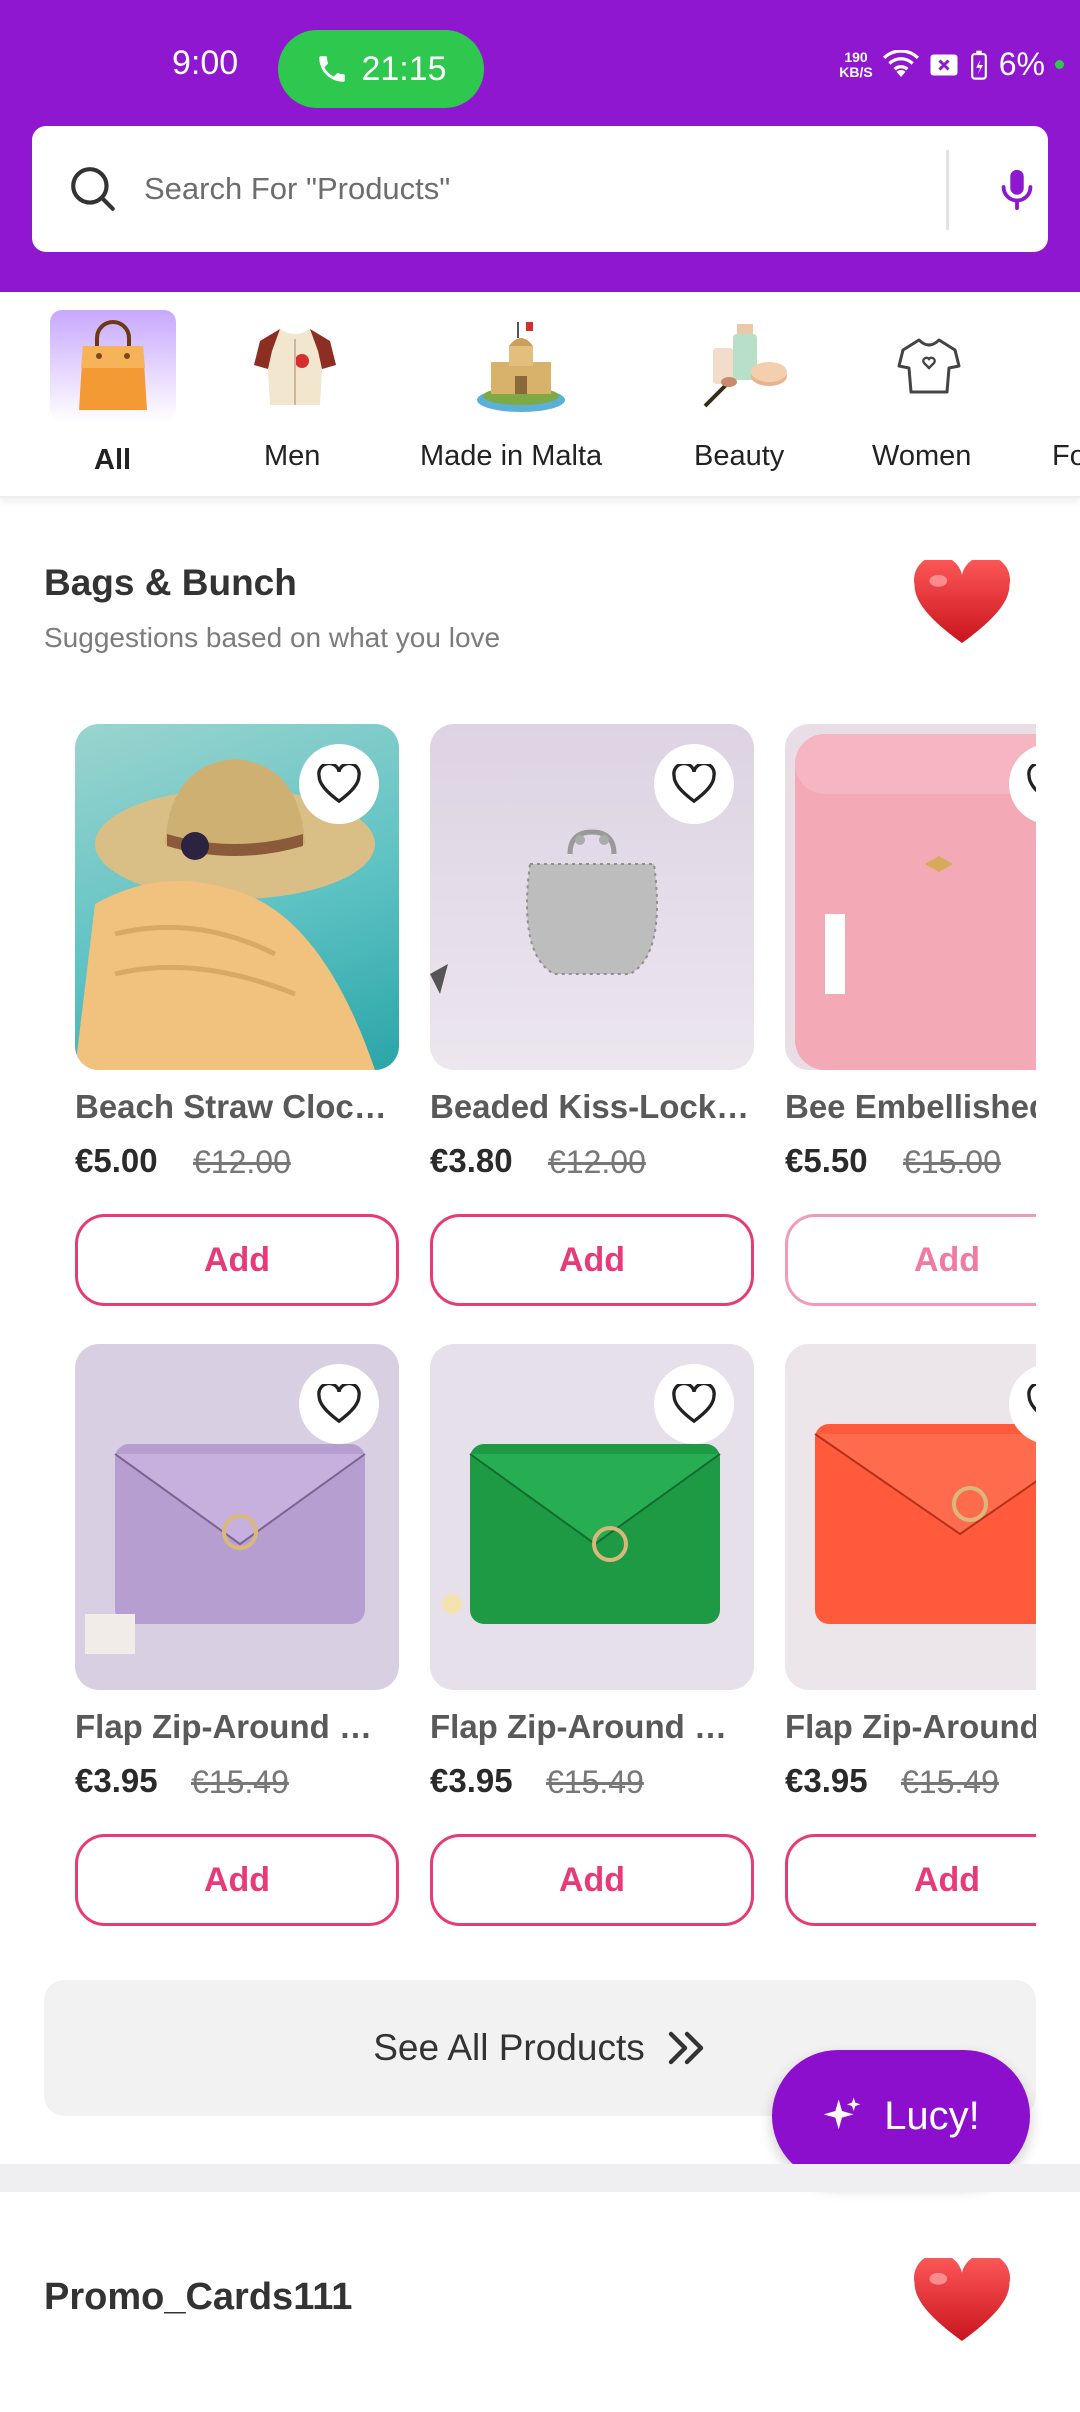  I want to click on product-price: €5.00, so click(116, 1160).